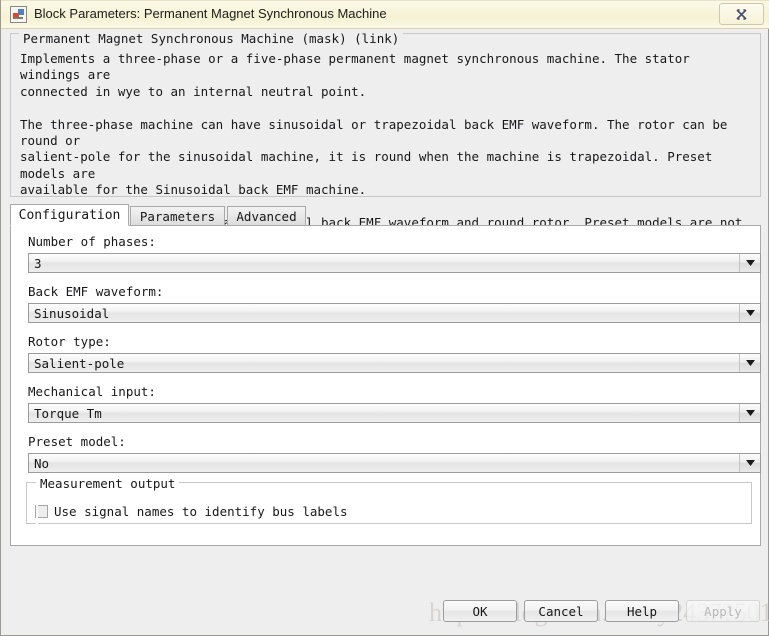 This screenshot has height=636, width=769. I want to click on close-button, so click(741, 14).